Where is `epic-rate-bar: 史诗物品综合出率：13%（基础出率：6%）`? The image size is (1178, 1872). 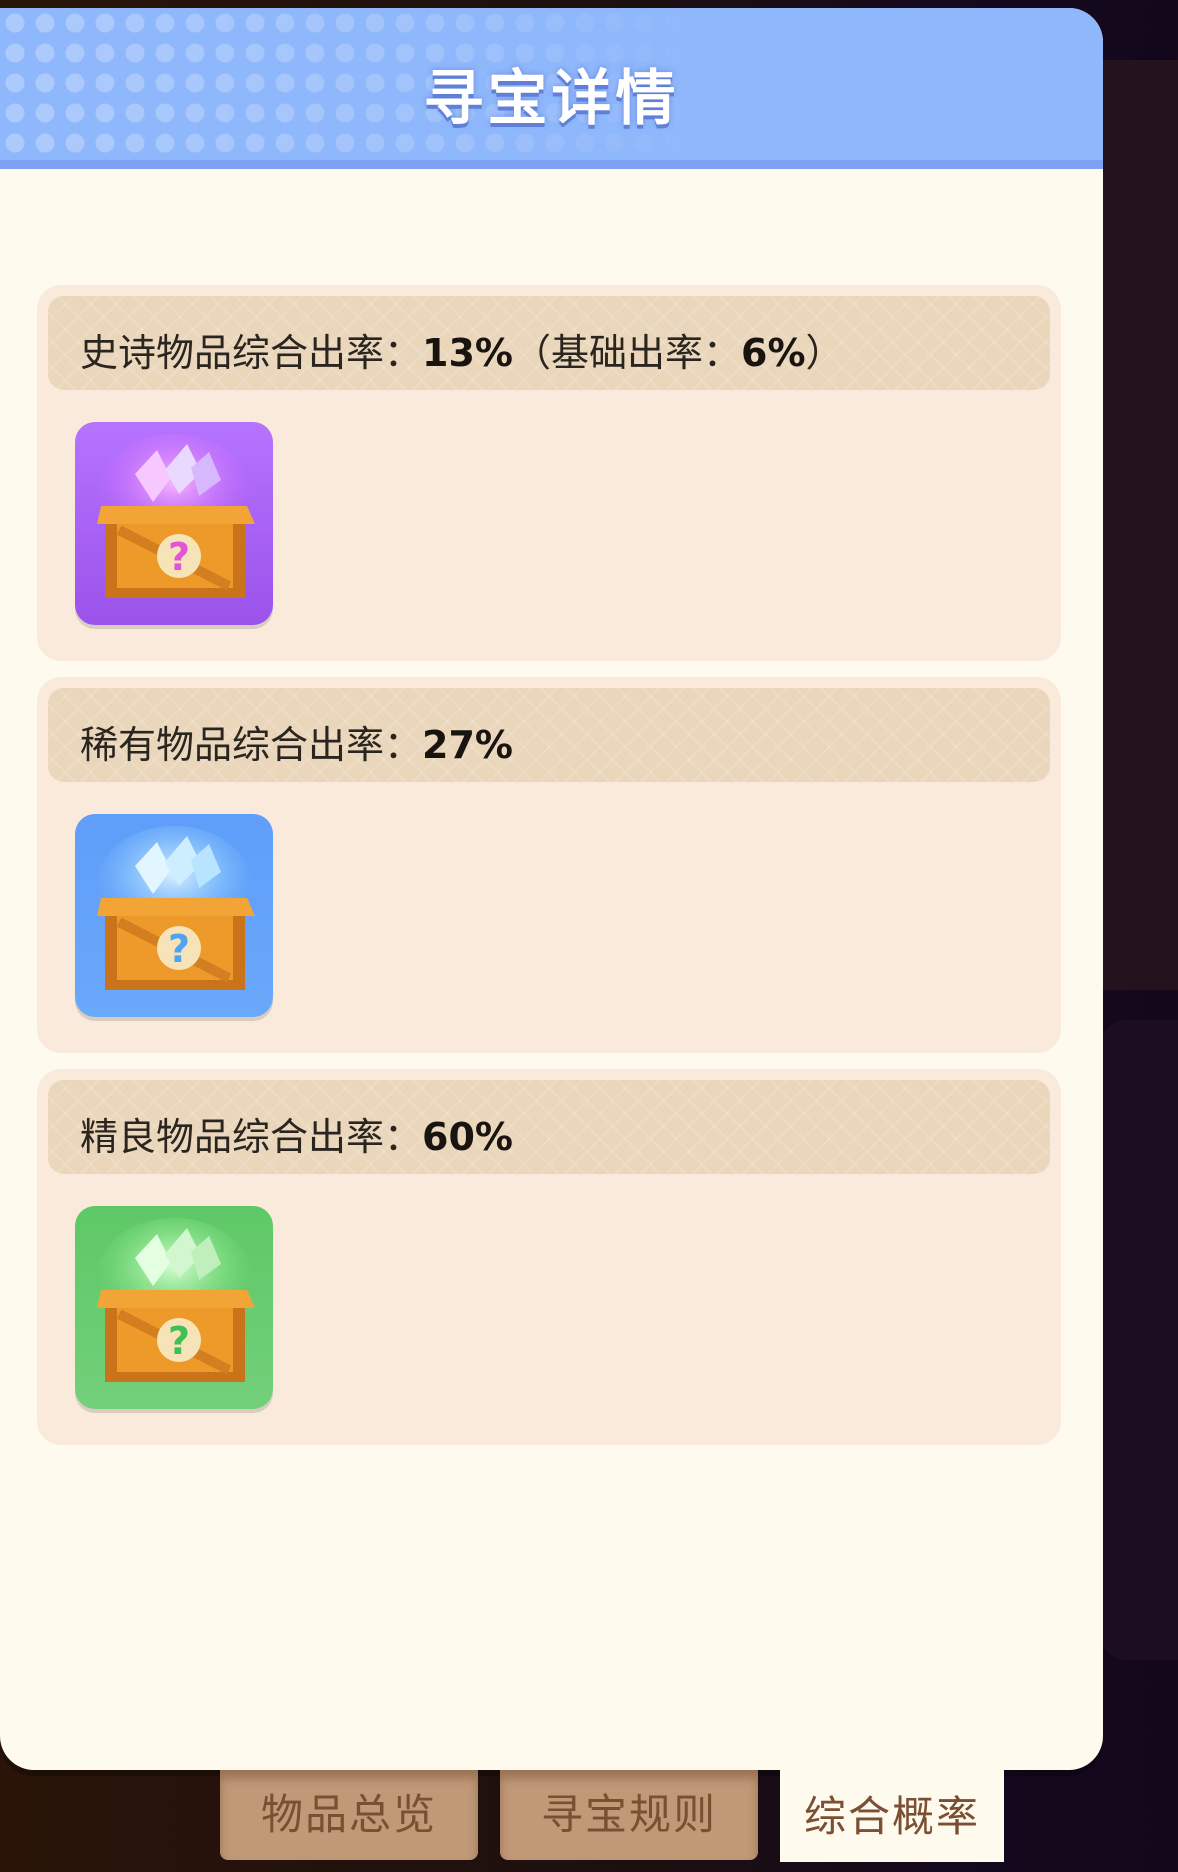 epic-rate-bar: 史诗物品综合出率：13%（基础出率：6%） is located at coordinates (549, 343).